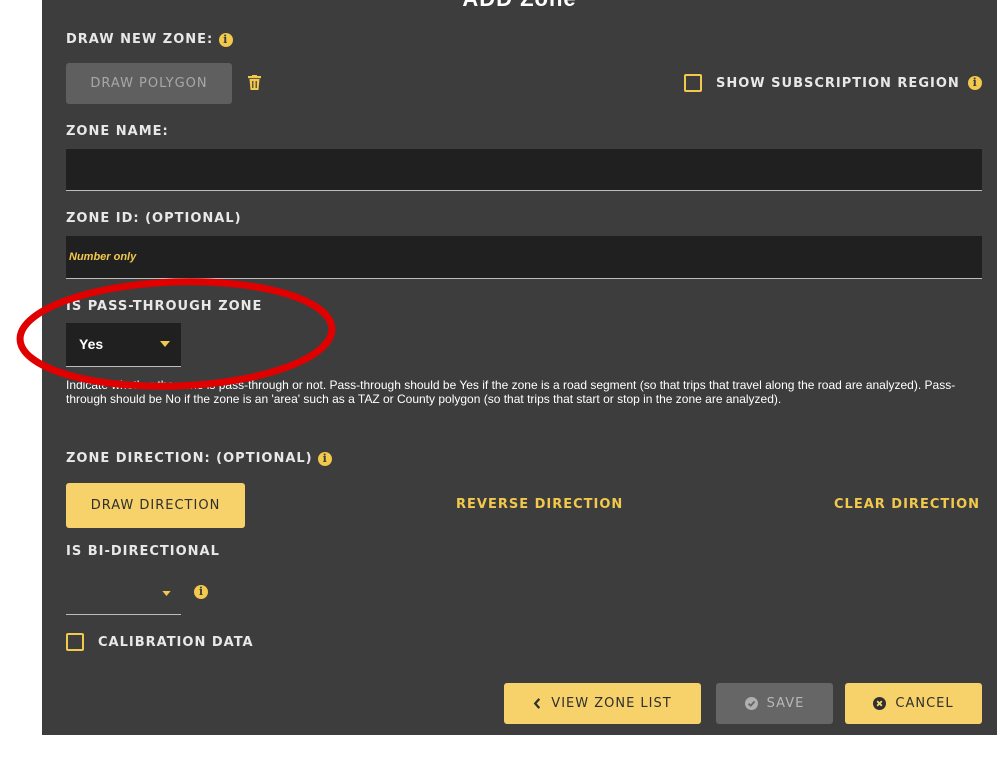  What do you see at coordinates (924, 703) in the screenshot?
I see `cancel-label: CANCEL` at bounding box center [924, 703].